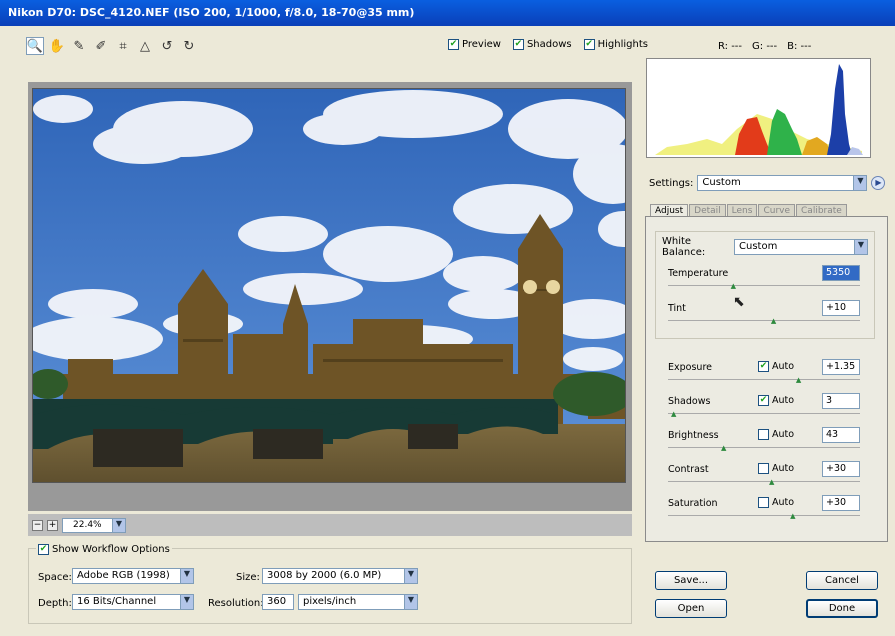 The width and height of the screenshot is (895, 636). I want to click on shadows-auto-label: Auto, so click(783, 400).